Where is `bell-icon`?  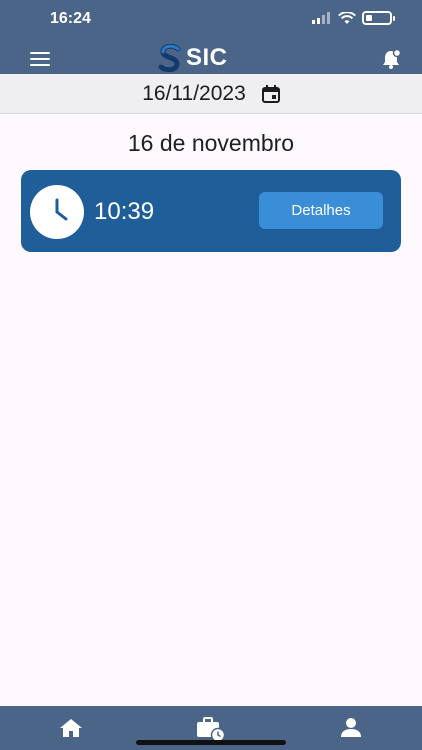 bell-icon is located at coordinates (392, 58).